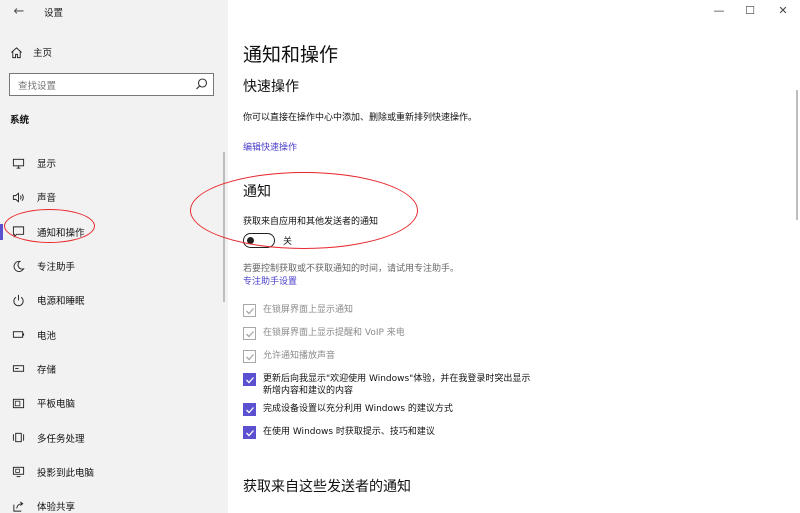  What do you see at coordinates (114, 472) in the screenshot?
I see `sidebar-item-project: 投影到此电脑` at bounding box center [114, 472].